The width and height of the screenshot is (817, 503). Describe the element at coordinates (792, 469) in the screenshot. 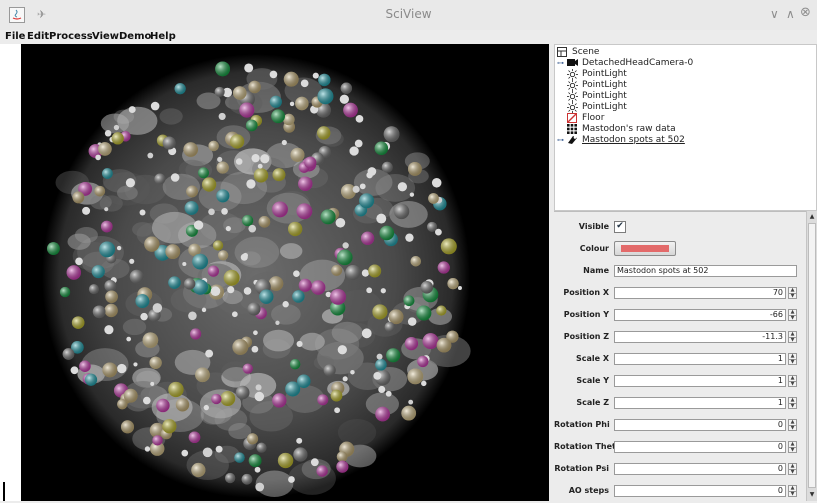

I see `rotation-psi-spinner: ▲ ▼` at that location.